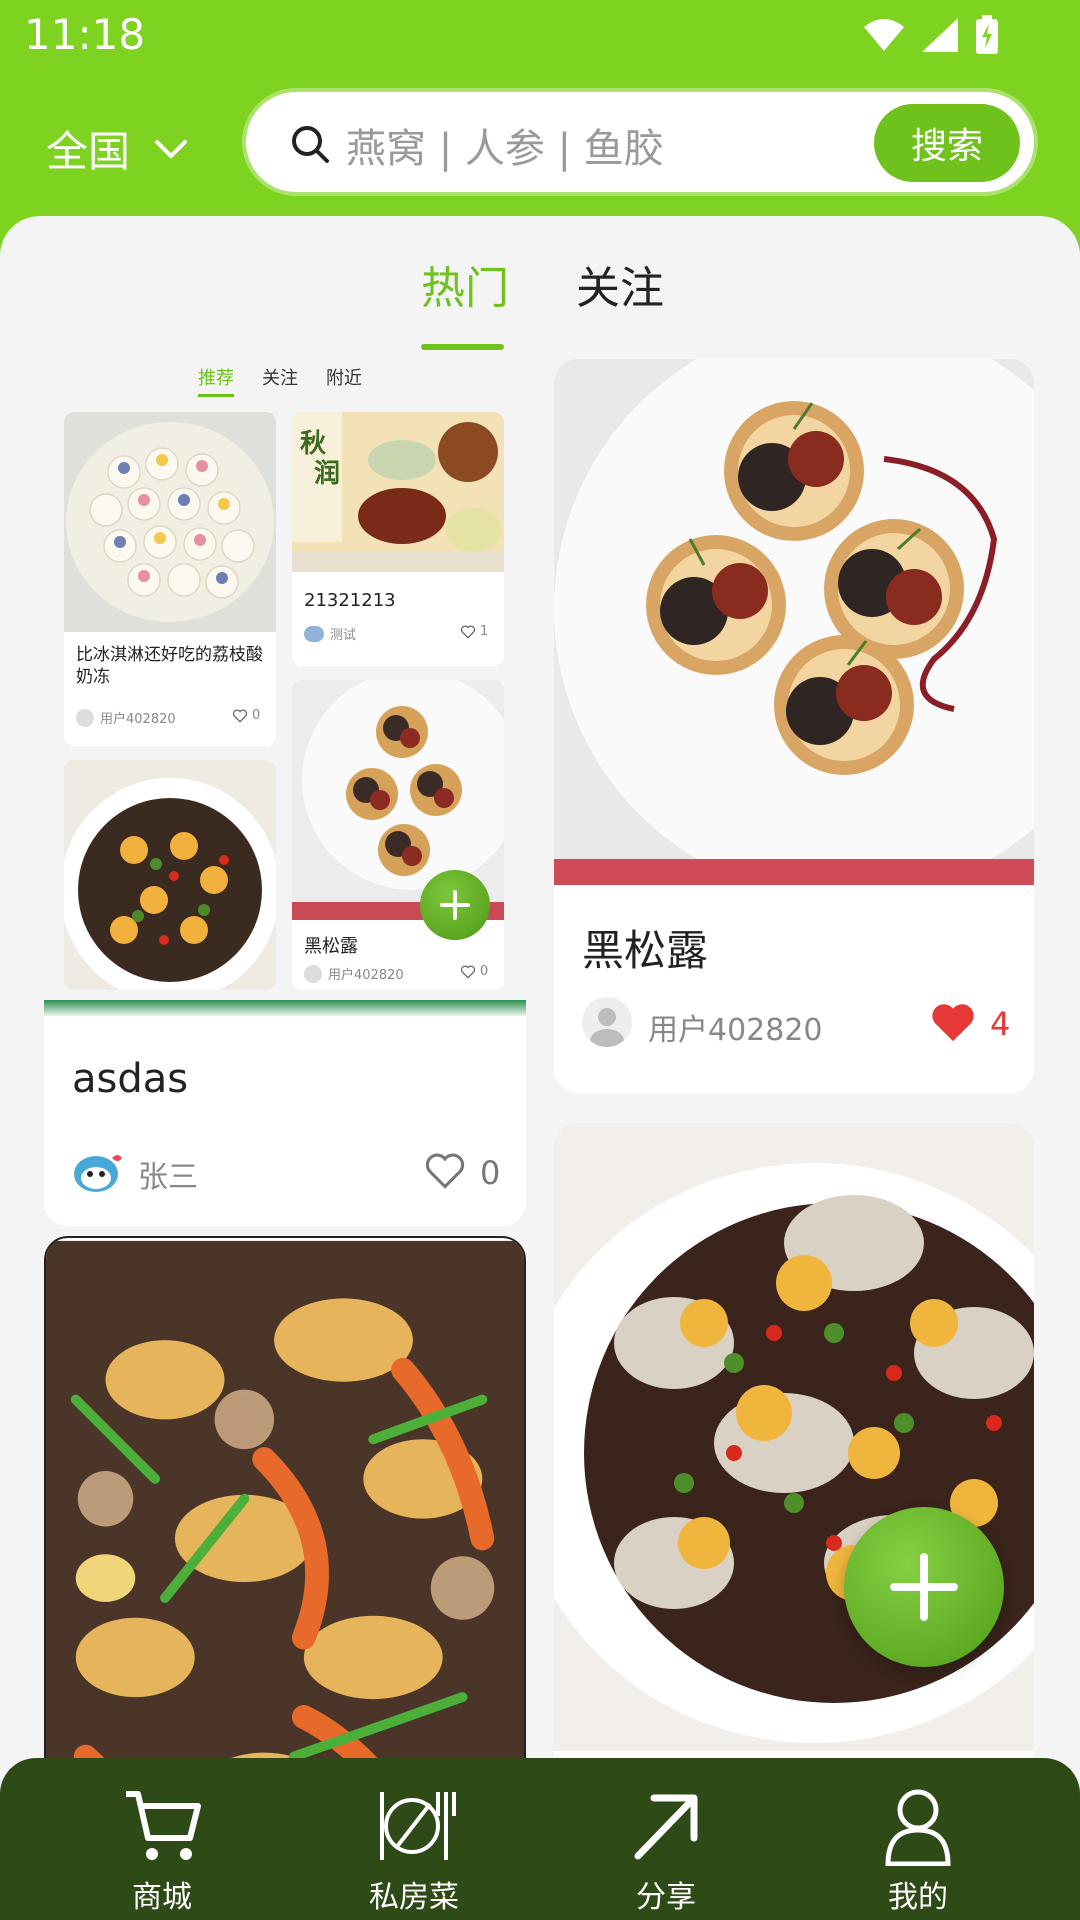  What do you see at coordinates (170, 522) in the screenshot?
I see `lychee-dessert-image` at bounding box center [170, 522].